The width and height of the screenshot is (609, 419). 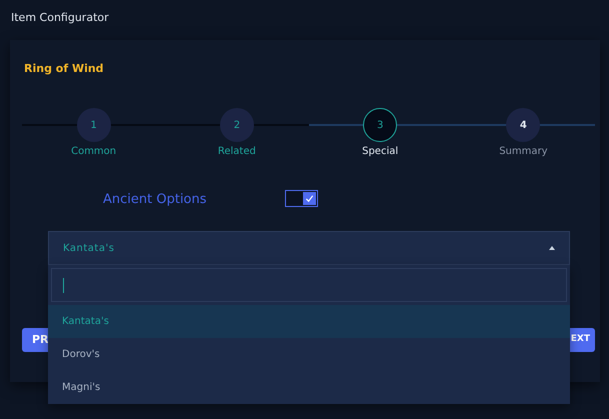 I want to click on dropdown-option: Kantata's, so click(x=309, y=321).